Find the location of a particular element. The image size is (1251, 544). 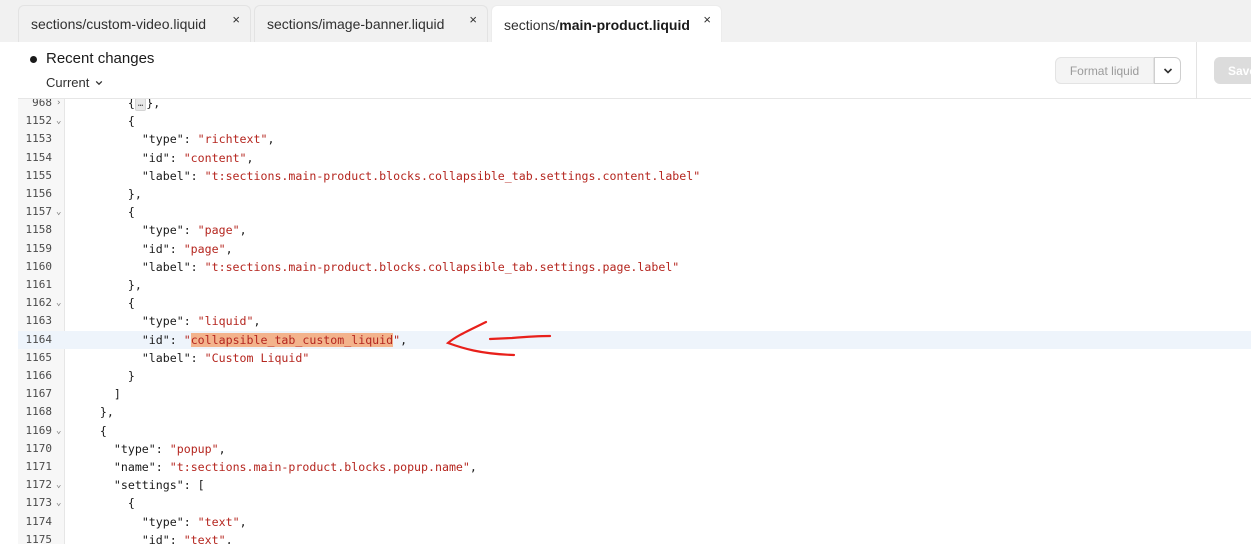

code-line: 1174 "type": "text", is located at coordinates (634, 522).